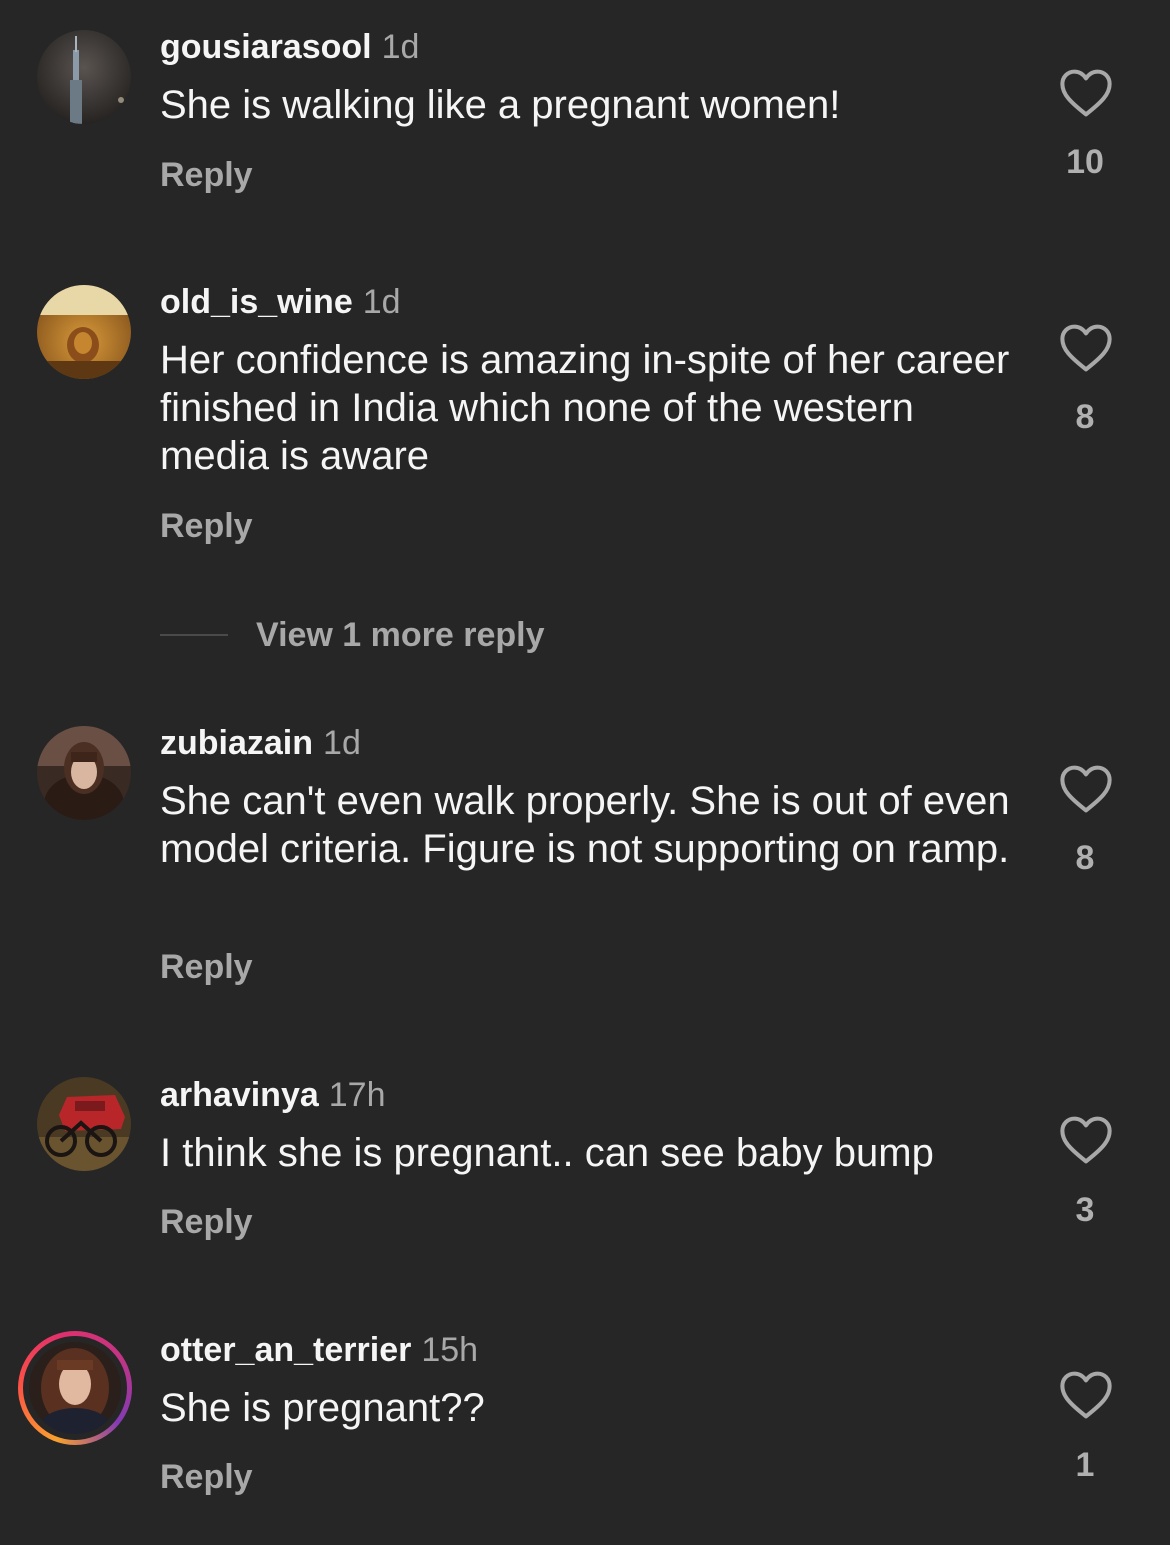 The image size is (1170, 1545). What do you see at coordinates (450, 1350) in the screenshot?
I see `comment-timestamp: 15h` at bounding box center [450, 1350].